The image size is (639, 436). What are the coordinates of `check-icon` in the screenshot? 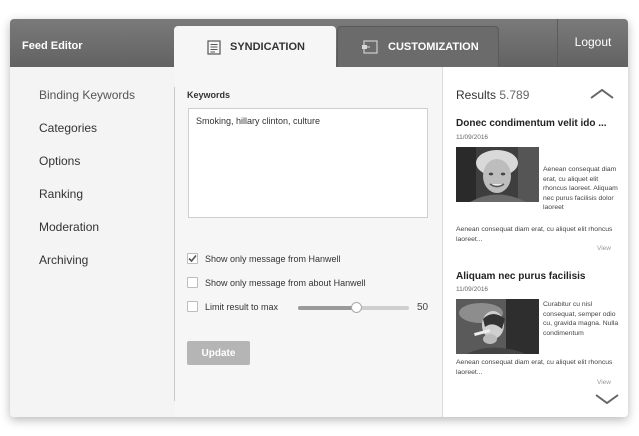 It's located at (192, 258).